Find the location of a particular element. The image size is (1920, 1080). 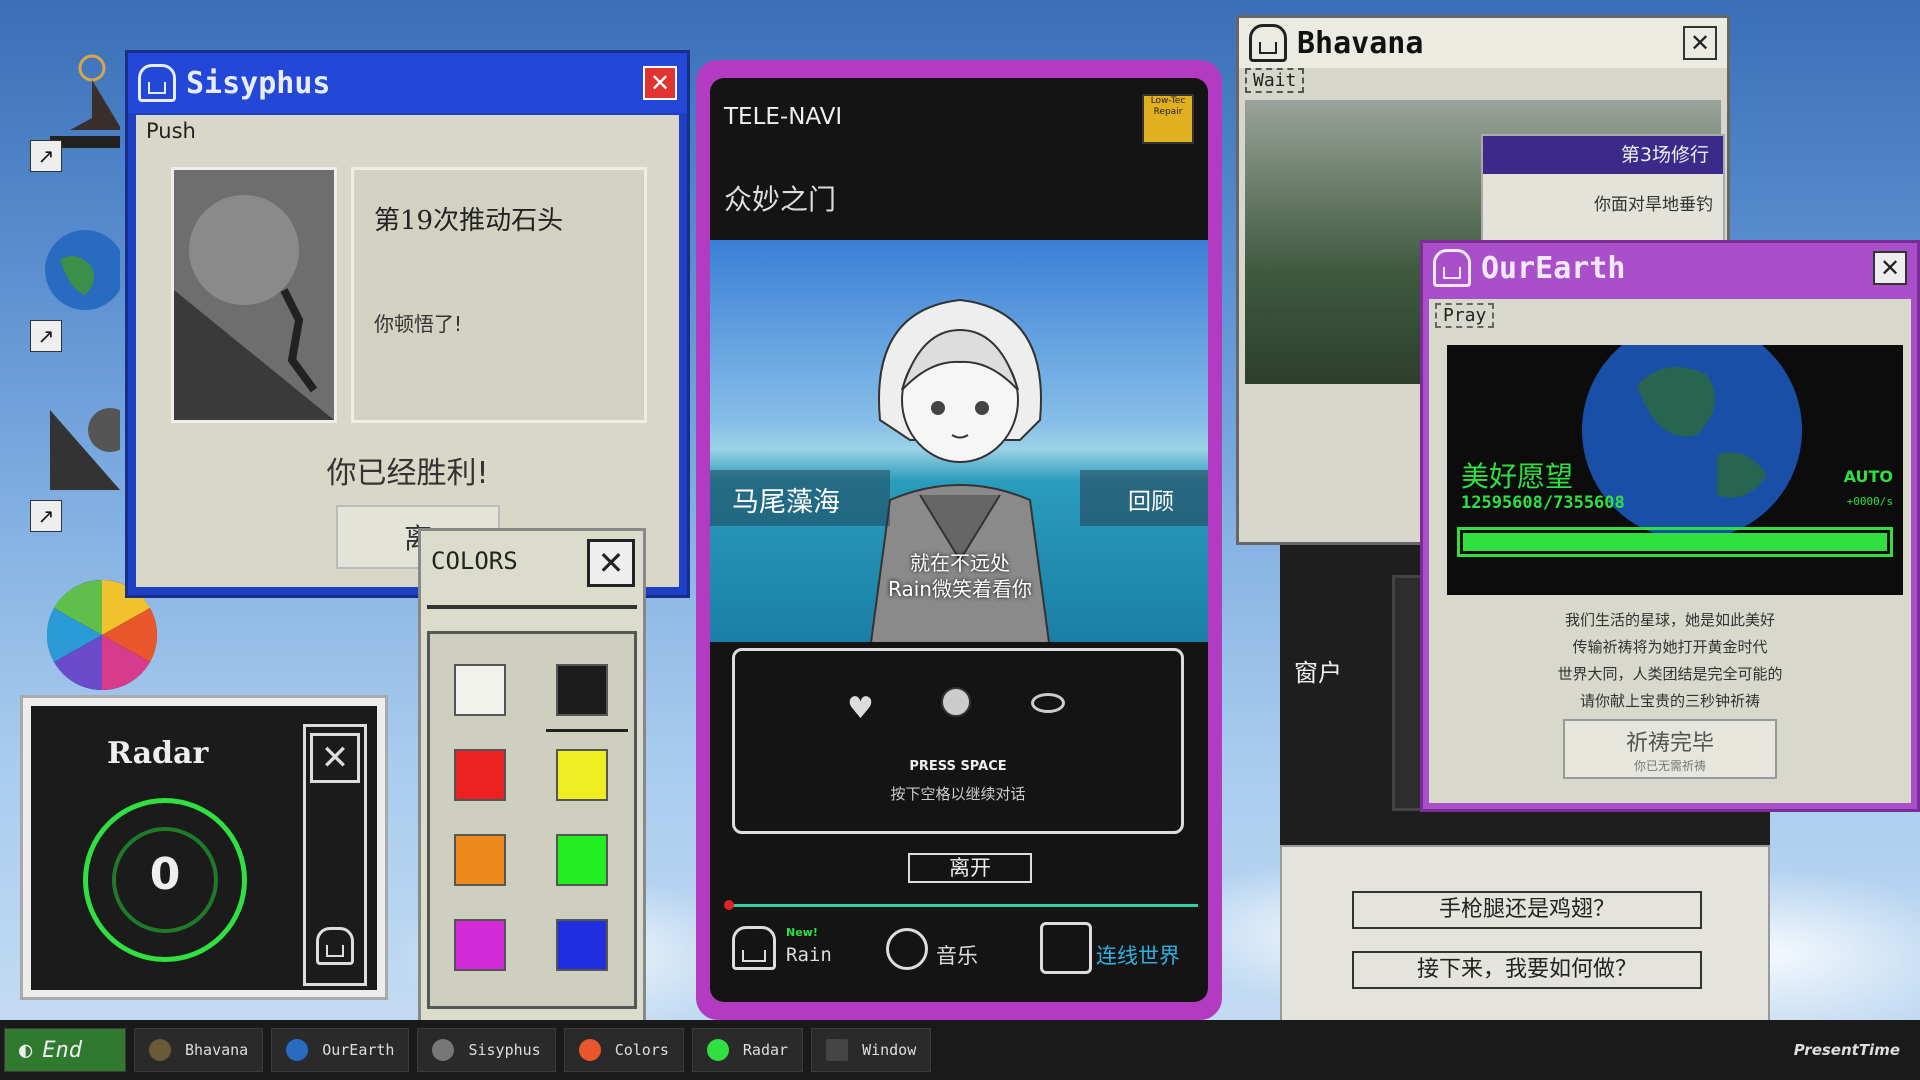

victory-text: 你已经胜利! is located at coordinates (407, 473).